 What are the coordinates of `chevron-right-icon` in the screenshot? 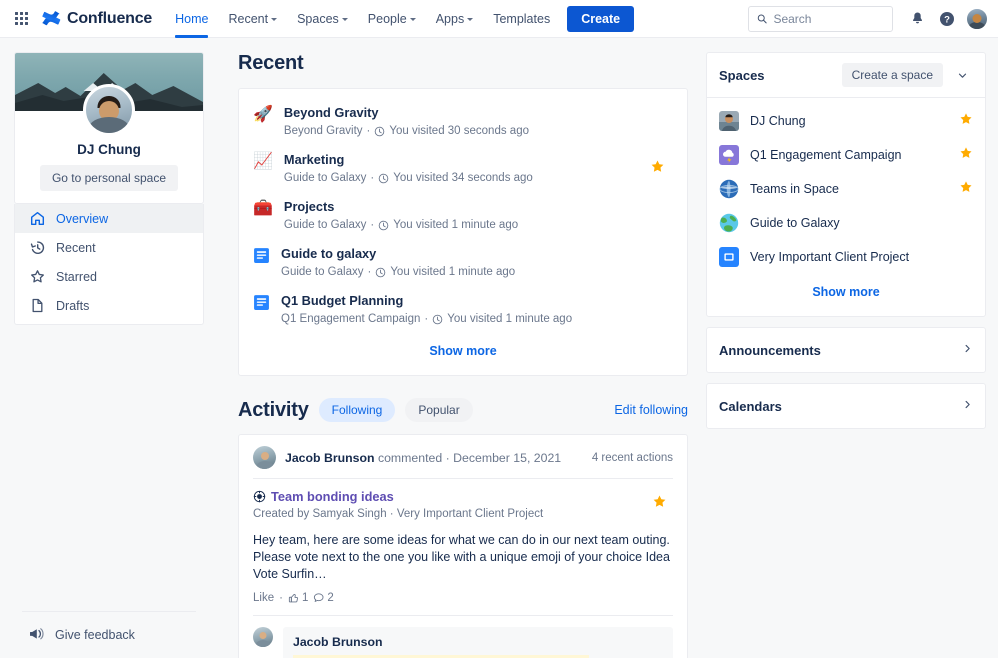 It's located at (967, 350).